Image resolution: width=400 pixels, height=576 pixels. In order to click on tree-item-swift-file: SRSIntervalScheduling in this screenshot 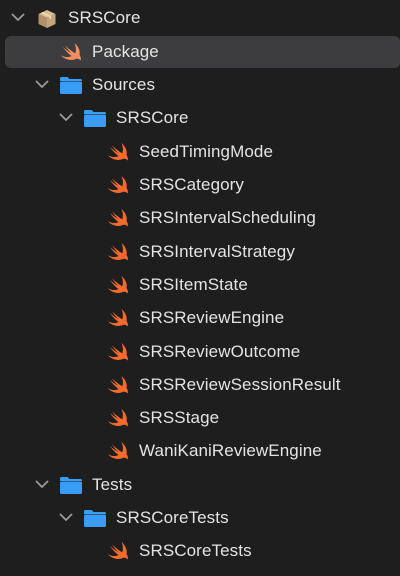, I will do `click(200, 217)`.